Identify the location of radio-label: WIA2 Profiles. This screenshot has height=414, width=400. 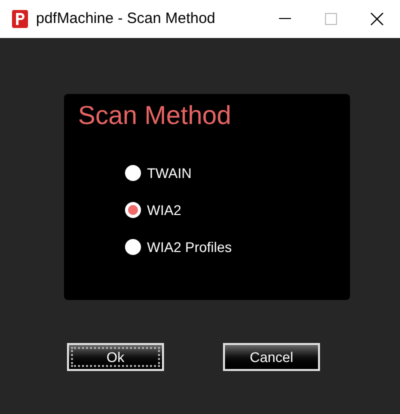
(189, 247).